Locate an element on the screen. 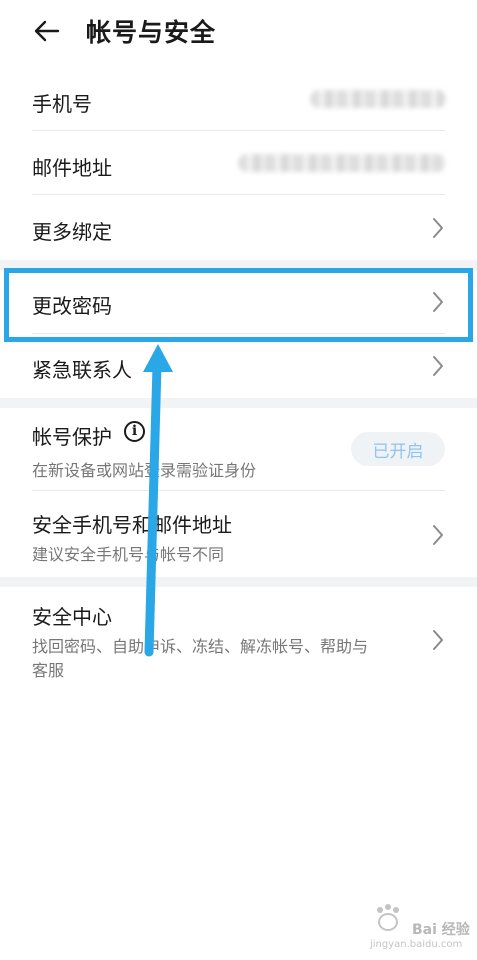  watermark-text: Bai 经验 is located at coordinates (441, 930).